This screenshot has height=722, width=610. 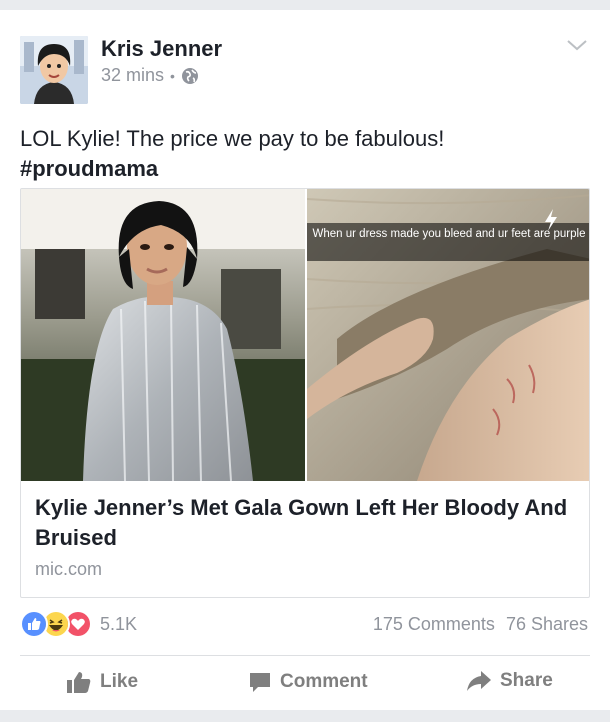 What do you see at coordinates (79, 682) in the screenshot?
I see `thumbs-up-icon` at bounding box center [79, 682].